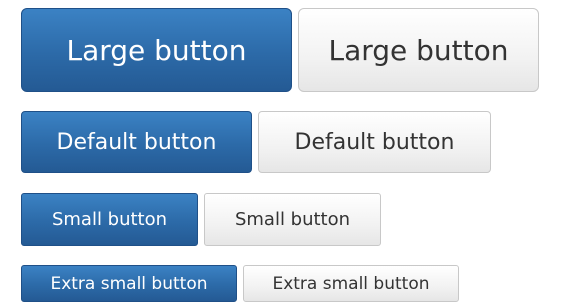 The width and height of the screenshot is (568, 302). Describe the element at coordinates (156, 50) in the screenshot. I see `large-primary-button: Large button` at that location.